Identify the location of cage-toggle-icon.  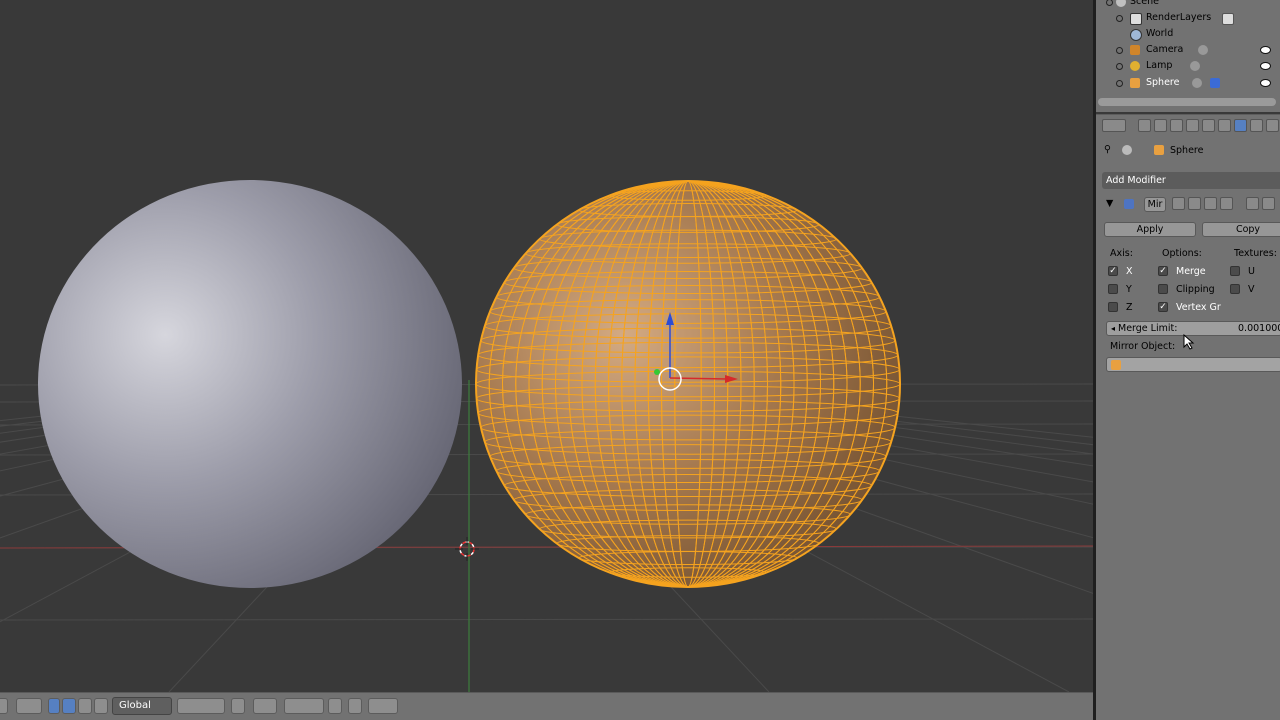
(1226, 203).